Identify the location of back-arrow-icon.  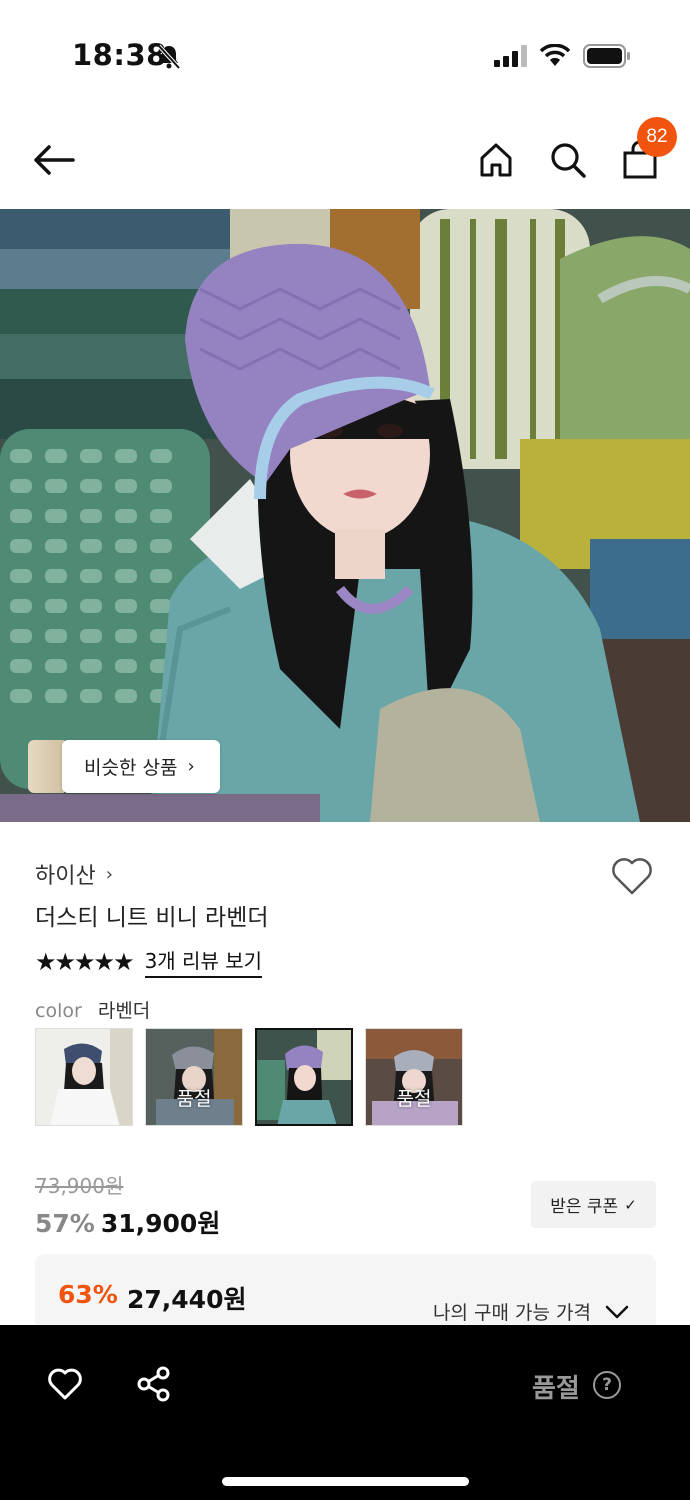
(54, 160).